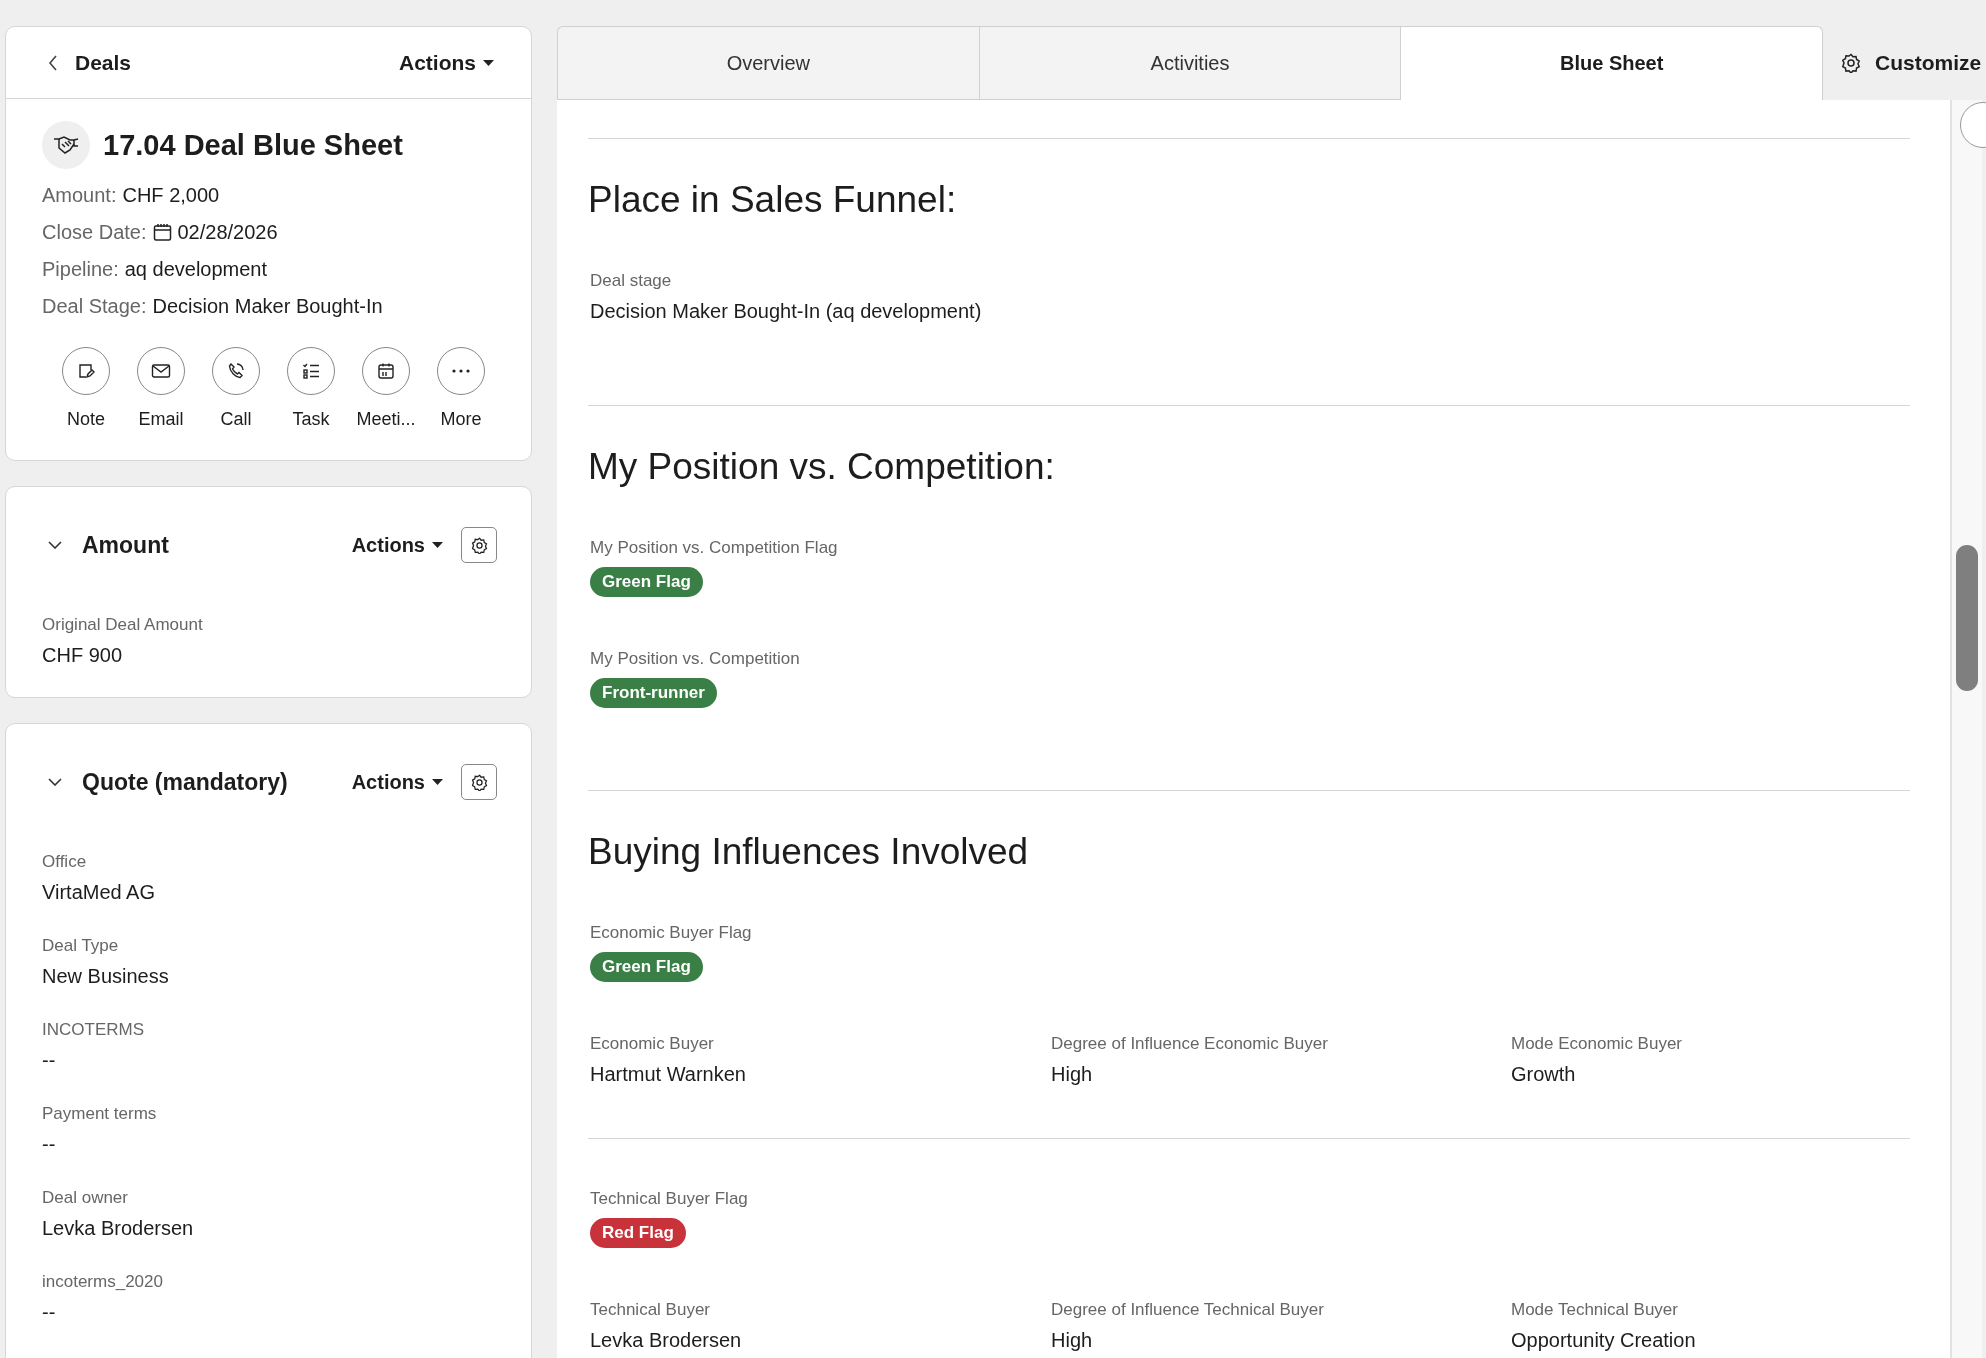 The height and width of the screenshot is (1358, 1986). I want to click on field-label: Original Deal Amount, so click(123, 625).